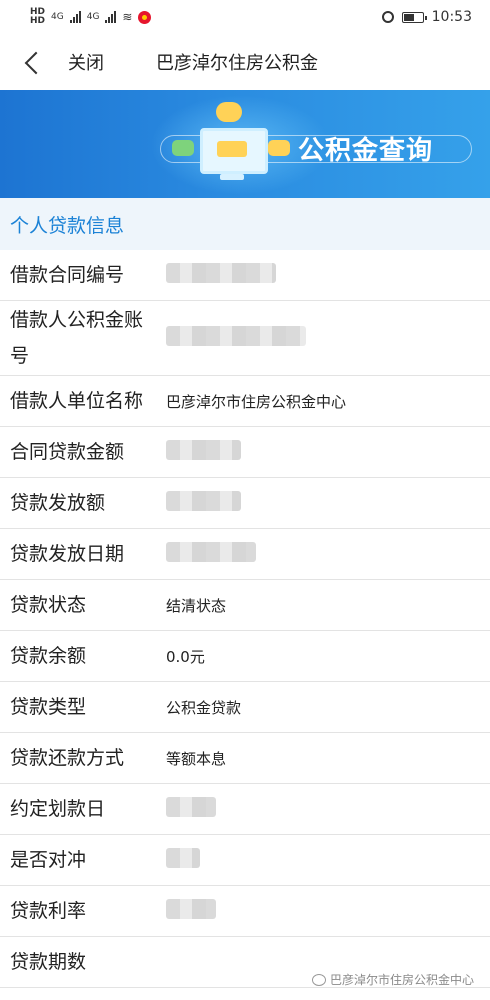 The height and width of the screenshot is (1000, 490). I want to click on mail-icon, so click(279, 148).